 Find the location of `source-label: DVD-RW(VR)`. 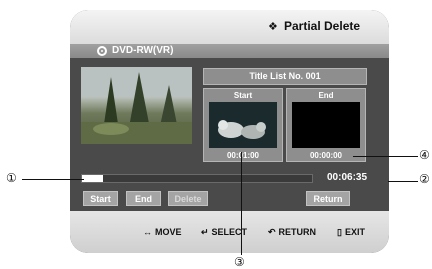

source-label: DVD-RW(VR) is located at coordinates (143, 50).